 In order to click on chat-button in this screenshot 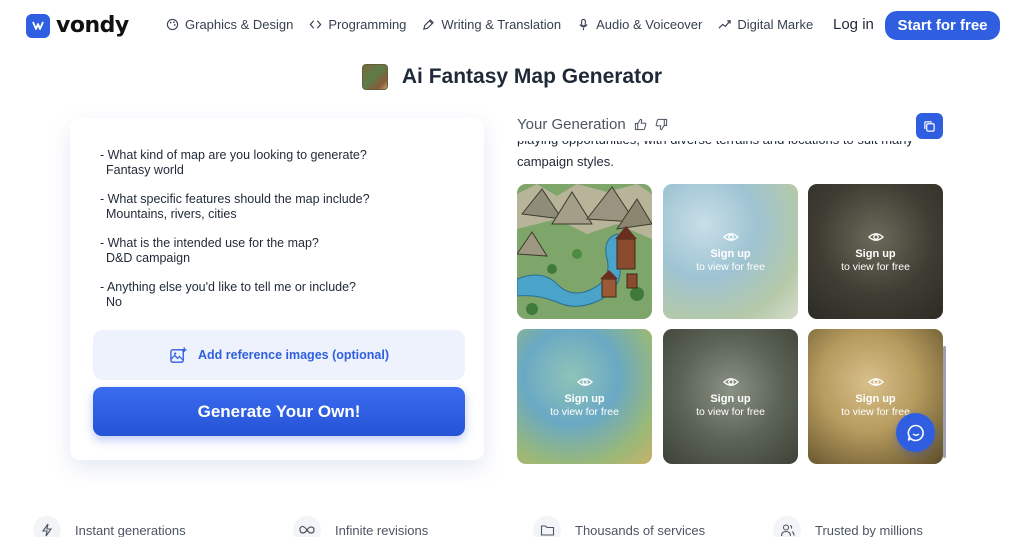, I will do `click(915, 432)`.